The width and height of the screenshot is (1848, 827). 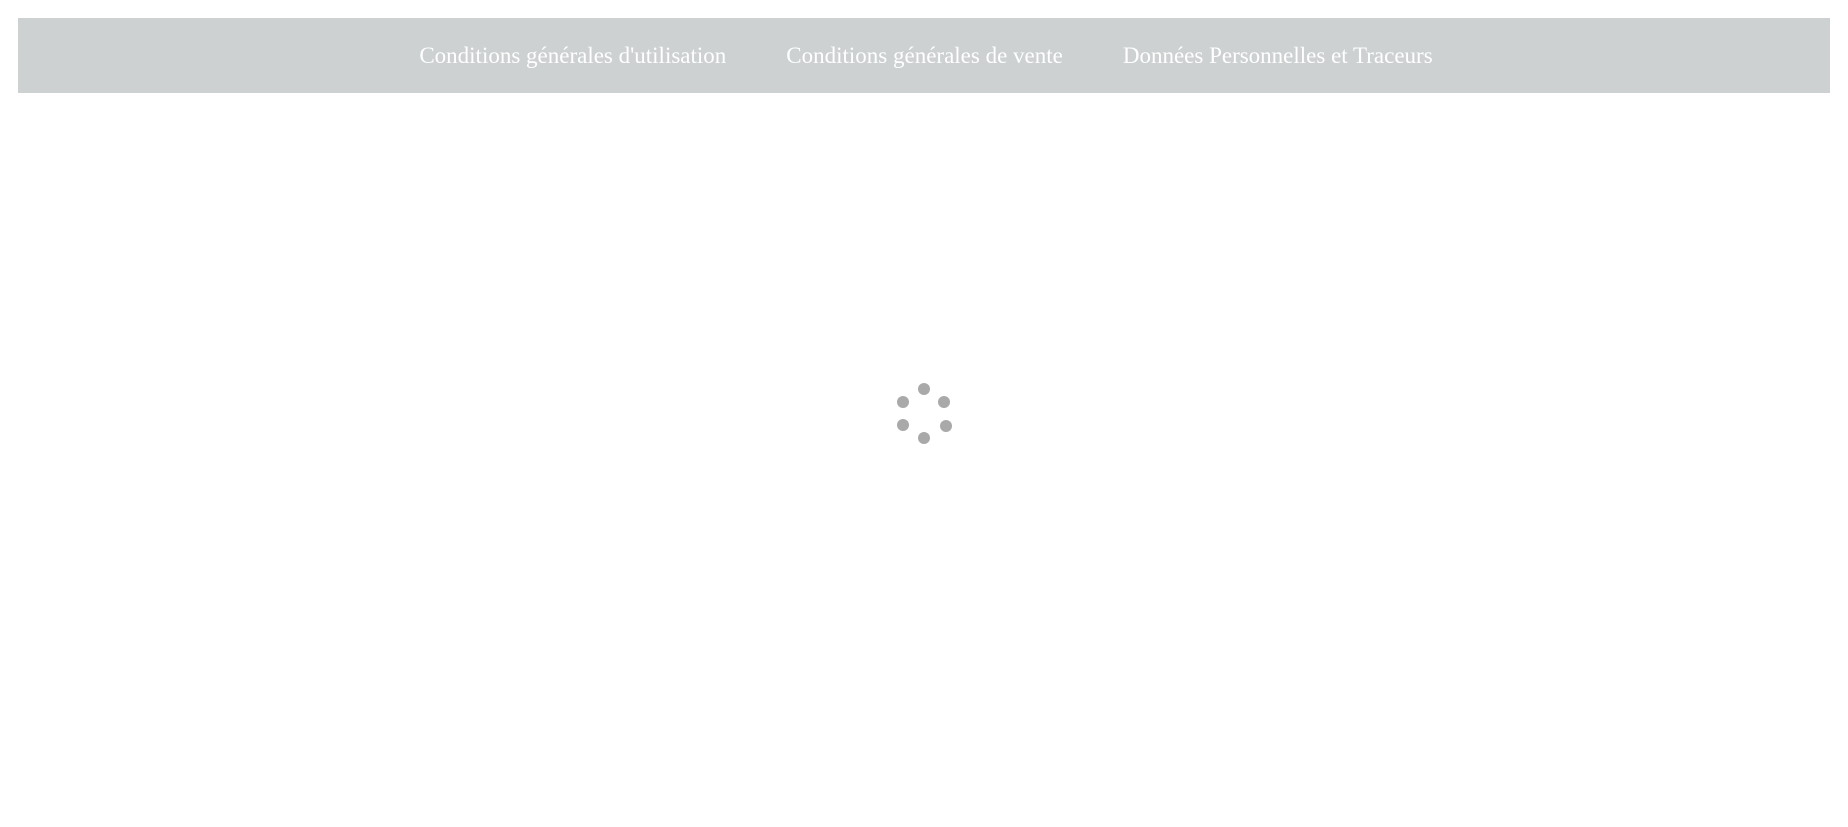 What do you see at coordinates (925, 414) in the screenshot?
I see `loading-spinner-icon` at bounding box center [925, 414].